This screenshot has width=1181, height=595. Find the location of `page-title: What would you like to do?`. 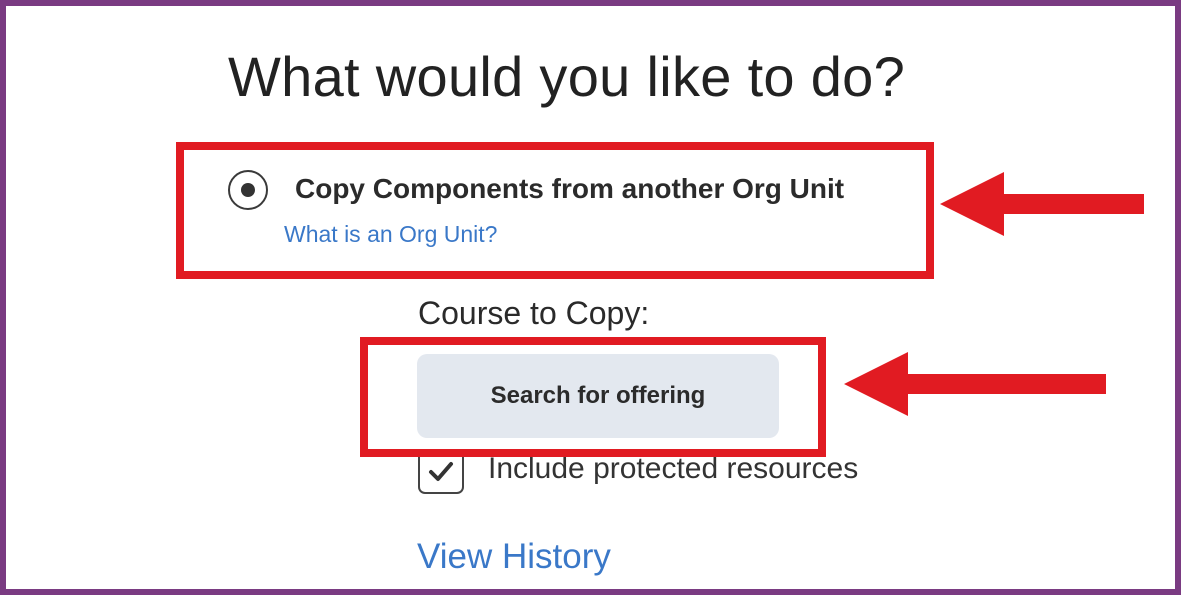

page-title: What would you like to do? is located at coordinates (567, 76).